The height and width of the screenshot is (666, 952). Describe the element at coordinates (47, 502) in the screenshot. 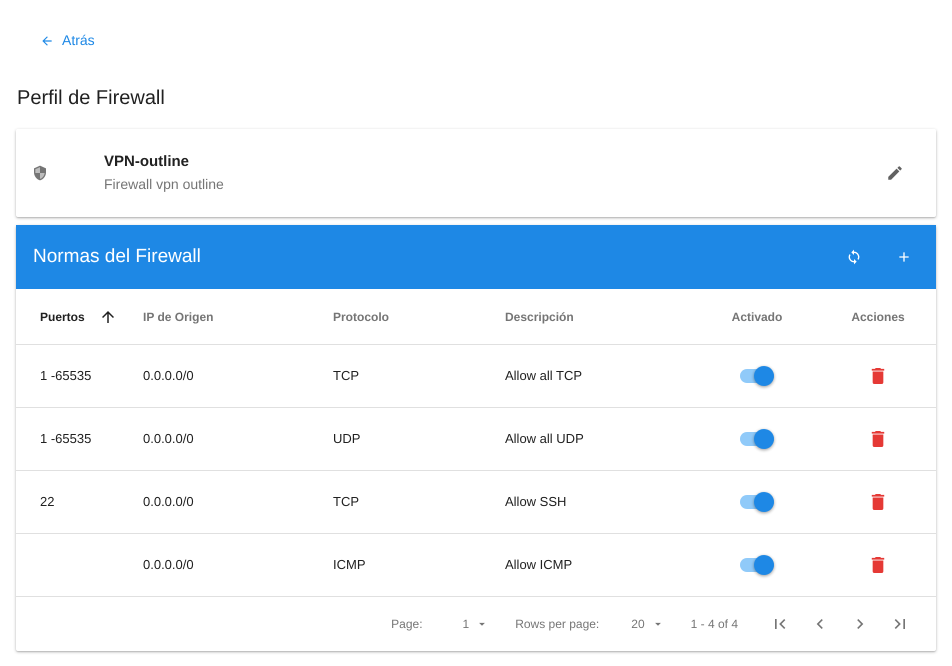

I see `table-cell-text: 22` at that location.